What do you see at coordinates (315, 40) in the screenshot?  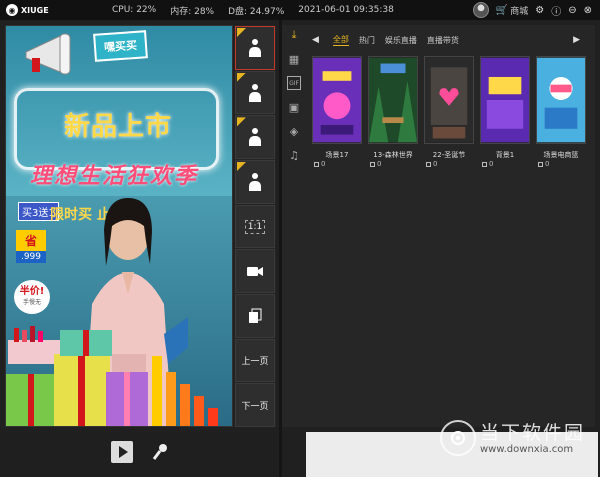 I see `tabs-prev-arrow-icon: ◀` at bounding box center [315, 40].